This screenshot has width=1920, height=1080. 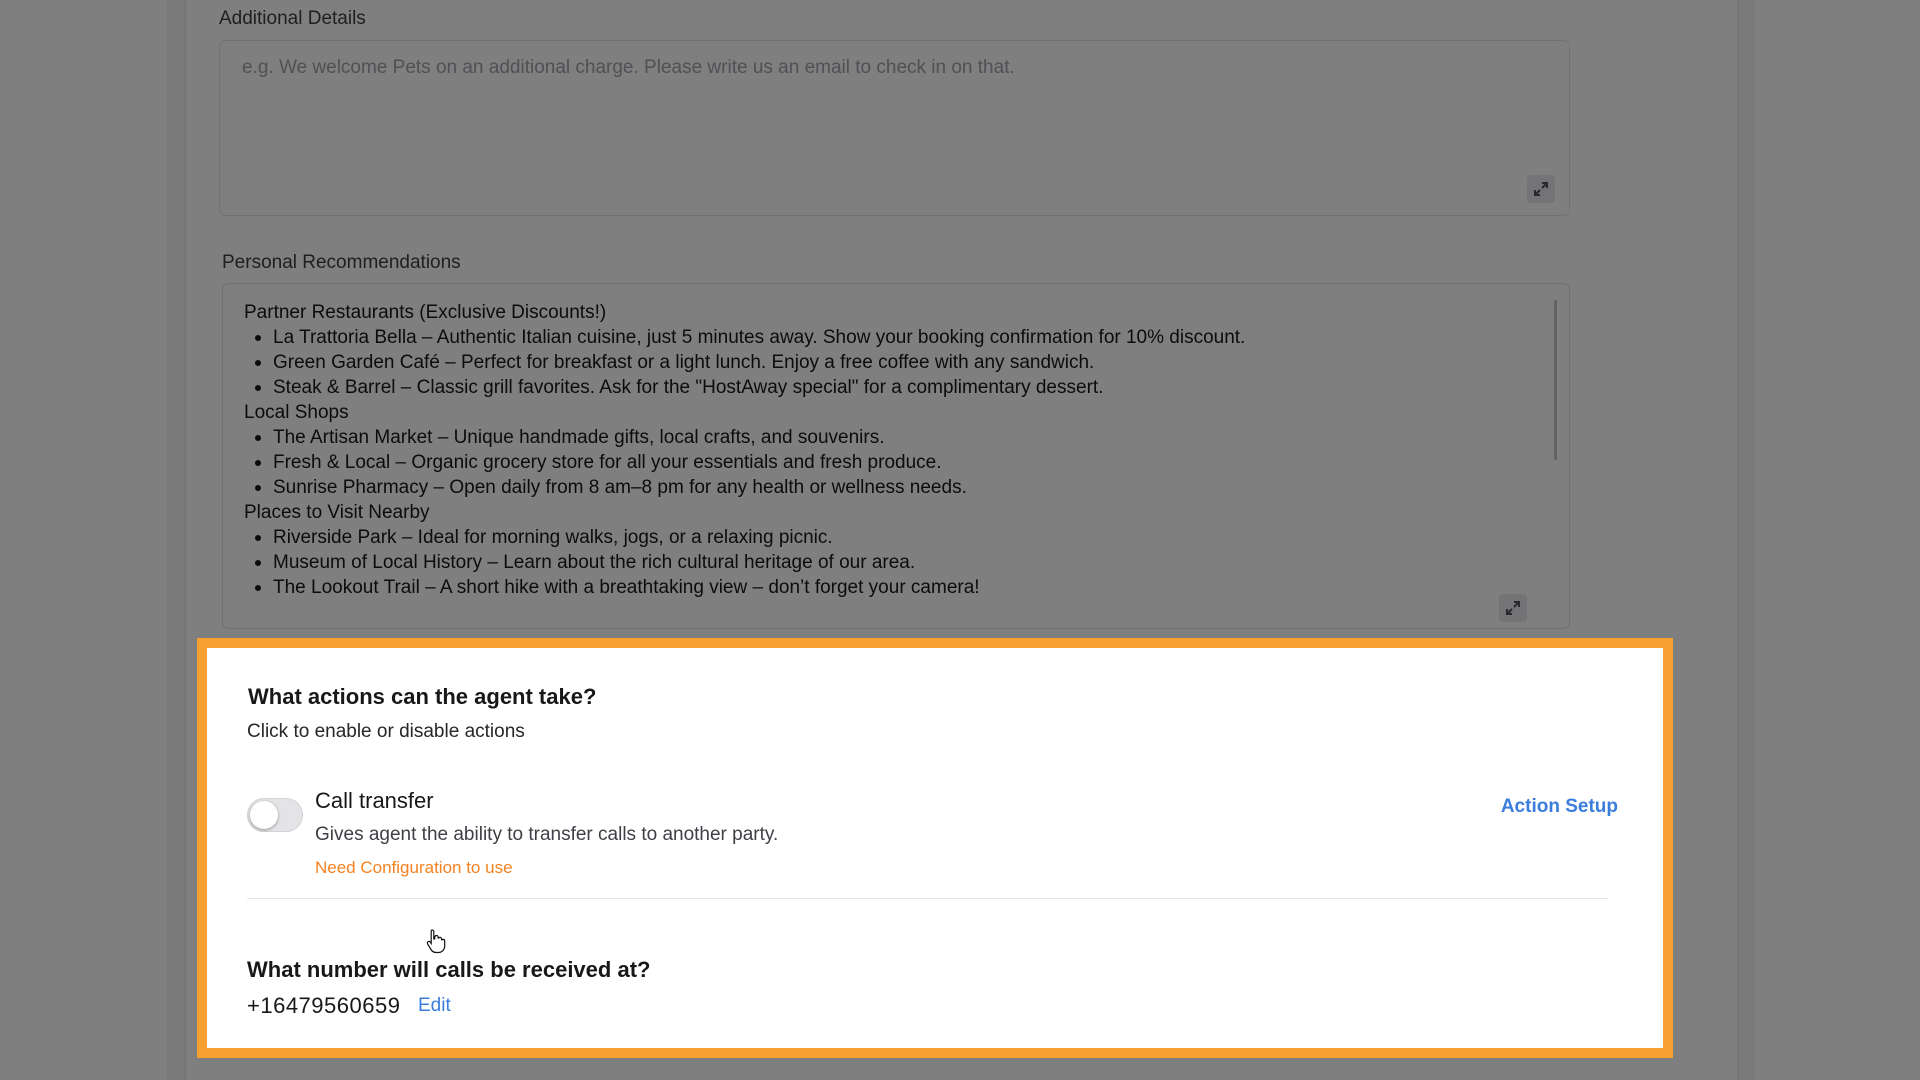 I want to click on phone-number-value: +16479560659, so click(x=324, y=1005).